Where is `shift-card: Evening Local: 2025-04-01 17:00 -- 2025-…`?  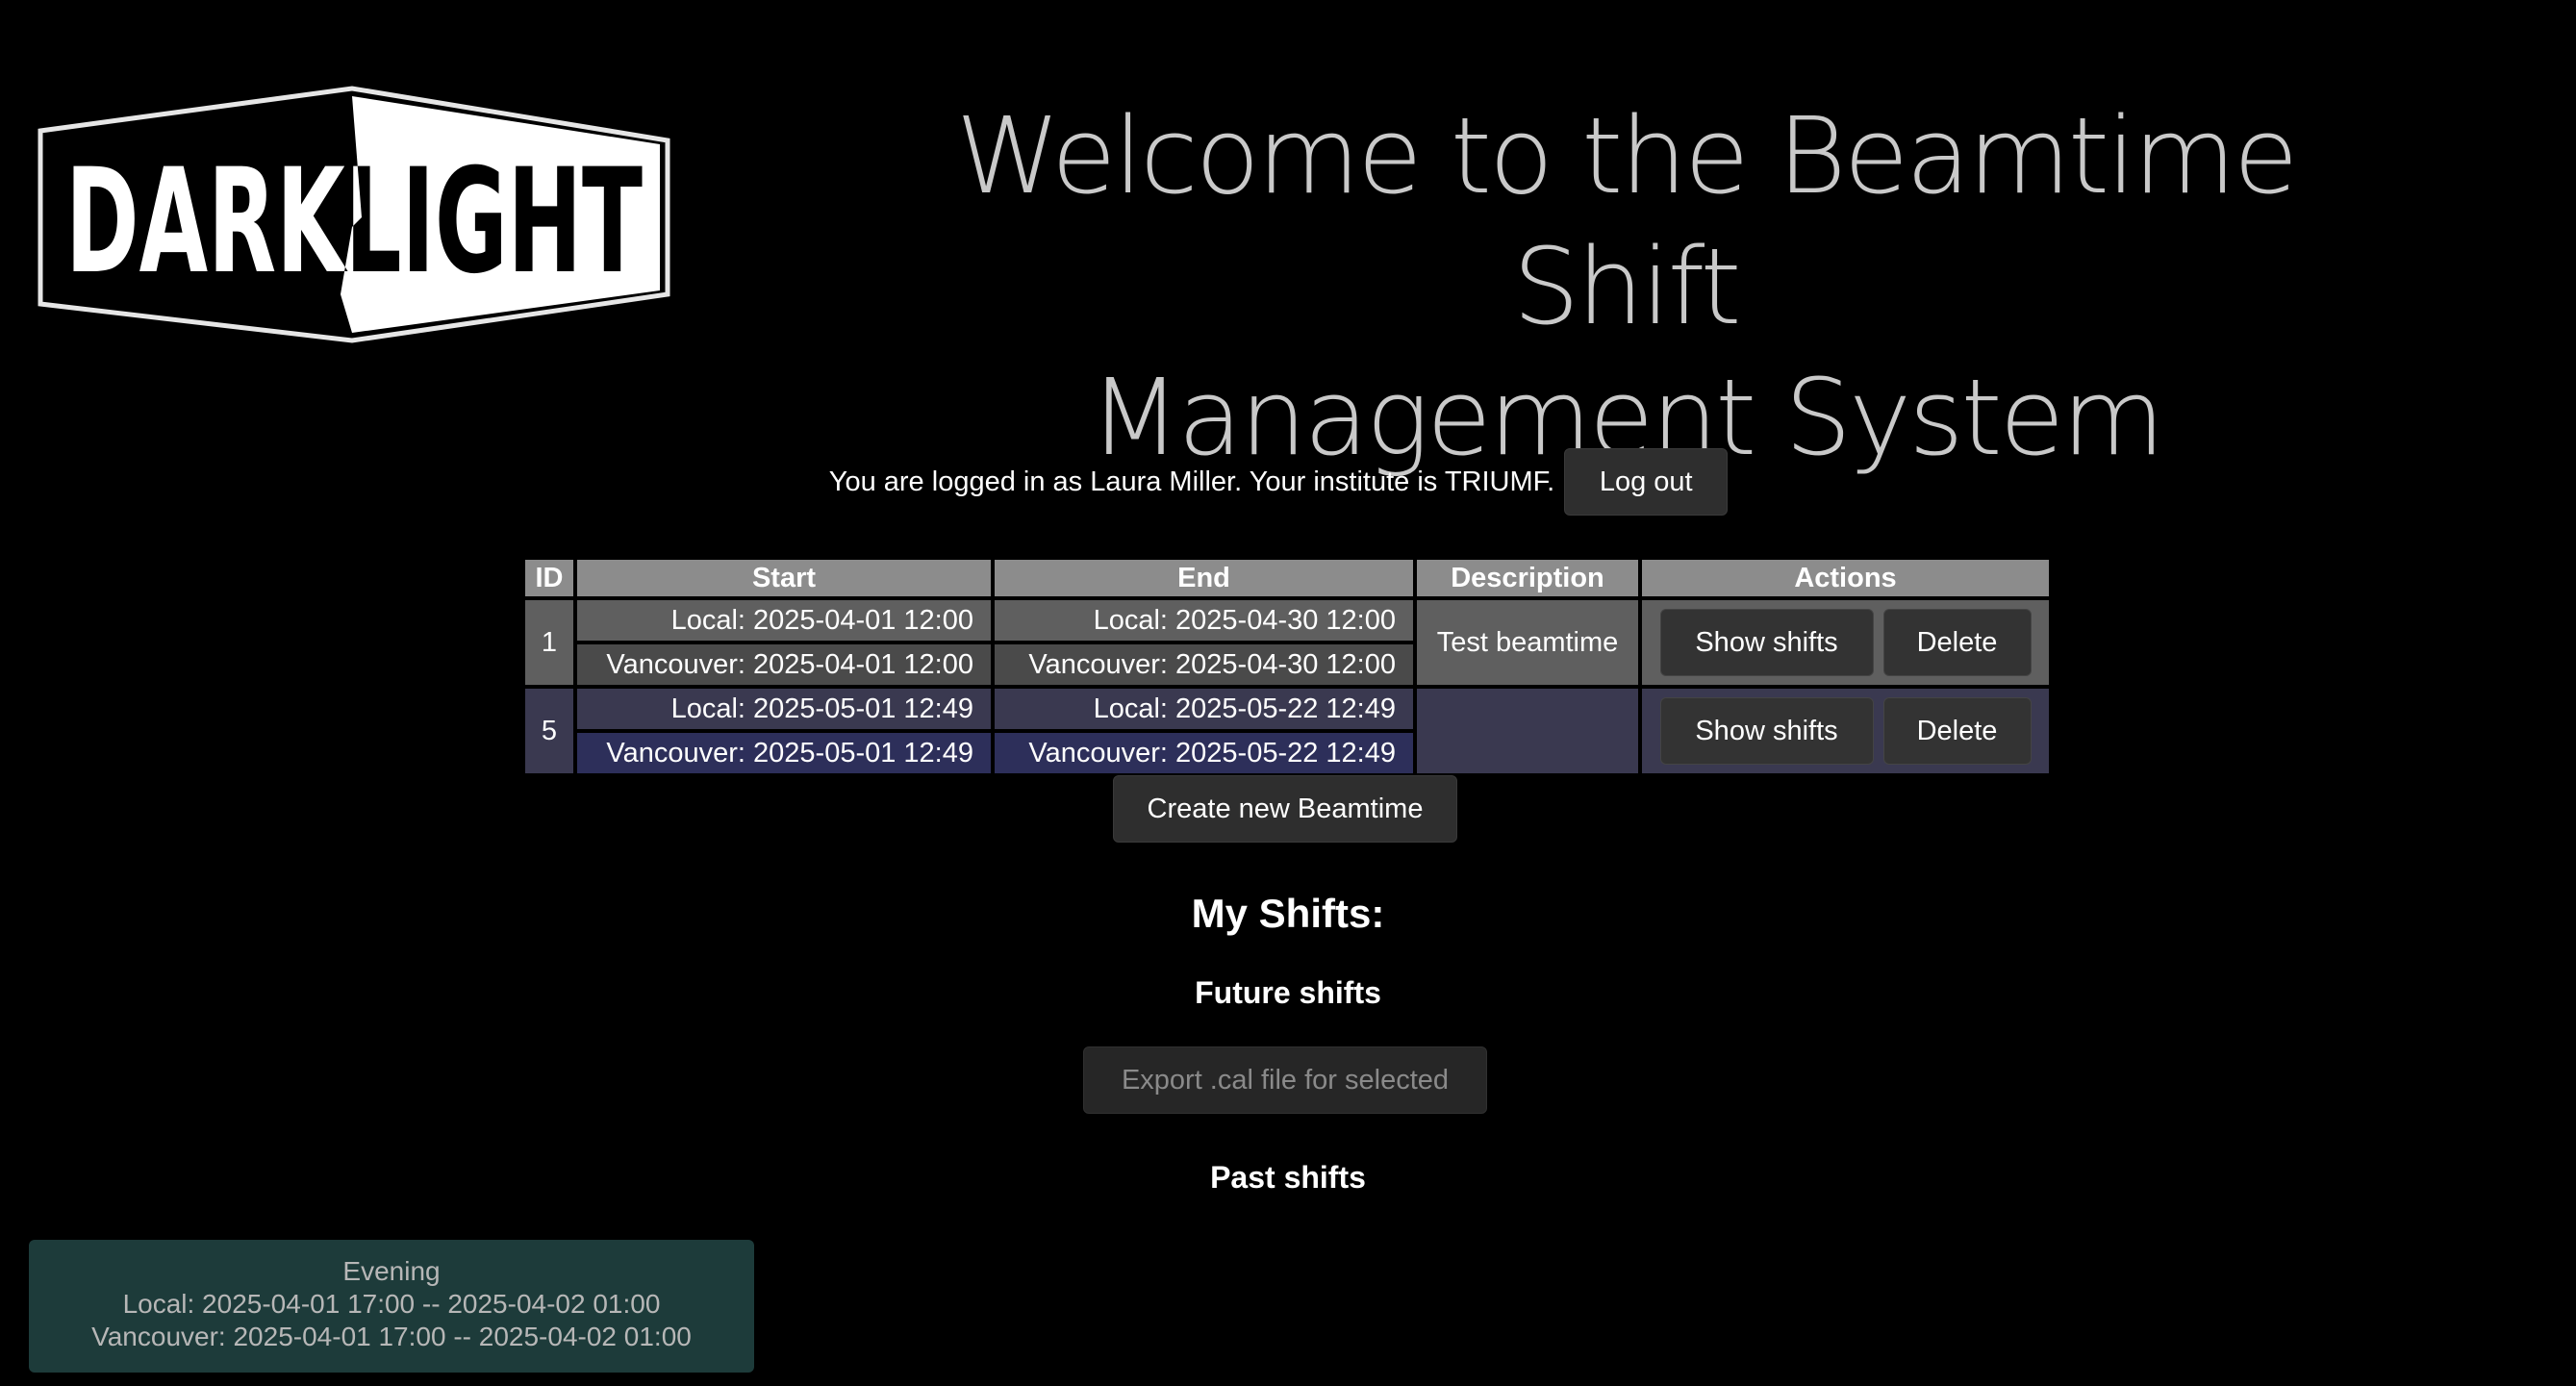 shift-card: Evening Local: 2025-04-01 17:00 -- 2025-… is located at coordinates (391, 1307).